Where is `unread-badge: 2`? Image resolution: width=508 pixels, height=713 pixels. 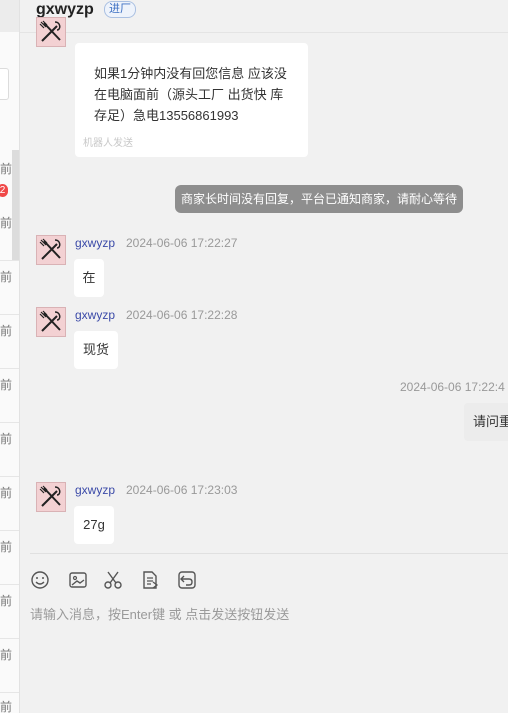 unread-badge: 2 is located at coordinates (4, 190).